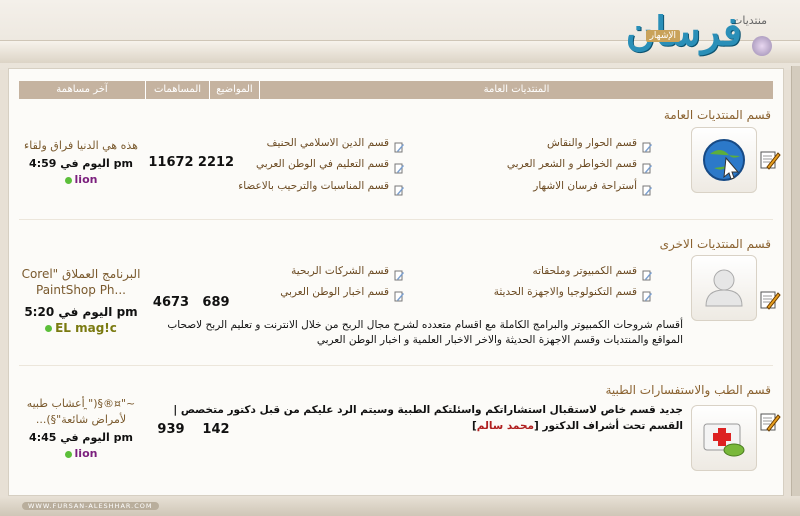 The image size is (800, 516). Describe the element at coordinates (516, 90) in the screenshot. I see `col-forums: المنتديات العامة` at that location.